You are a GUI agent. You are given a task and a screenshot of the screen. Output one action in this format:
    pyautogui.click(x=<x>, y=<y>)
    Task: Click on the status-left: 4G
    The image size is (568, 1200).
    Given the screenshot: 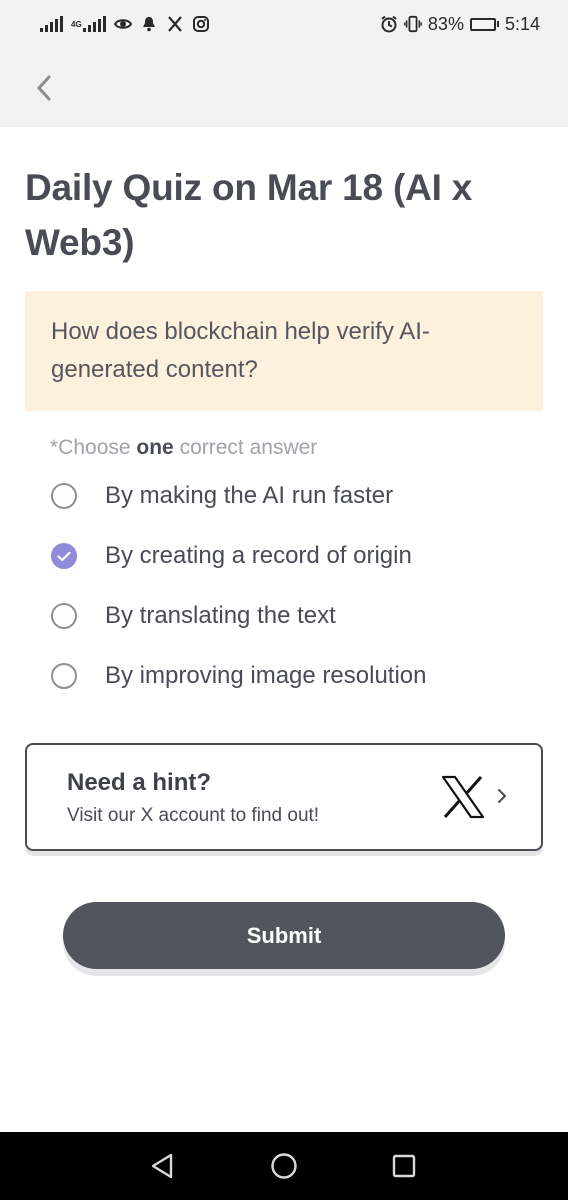 What is the action you would take?
    pyautogui.click(x=125, y=24)
    